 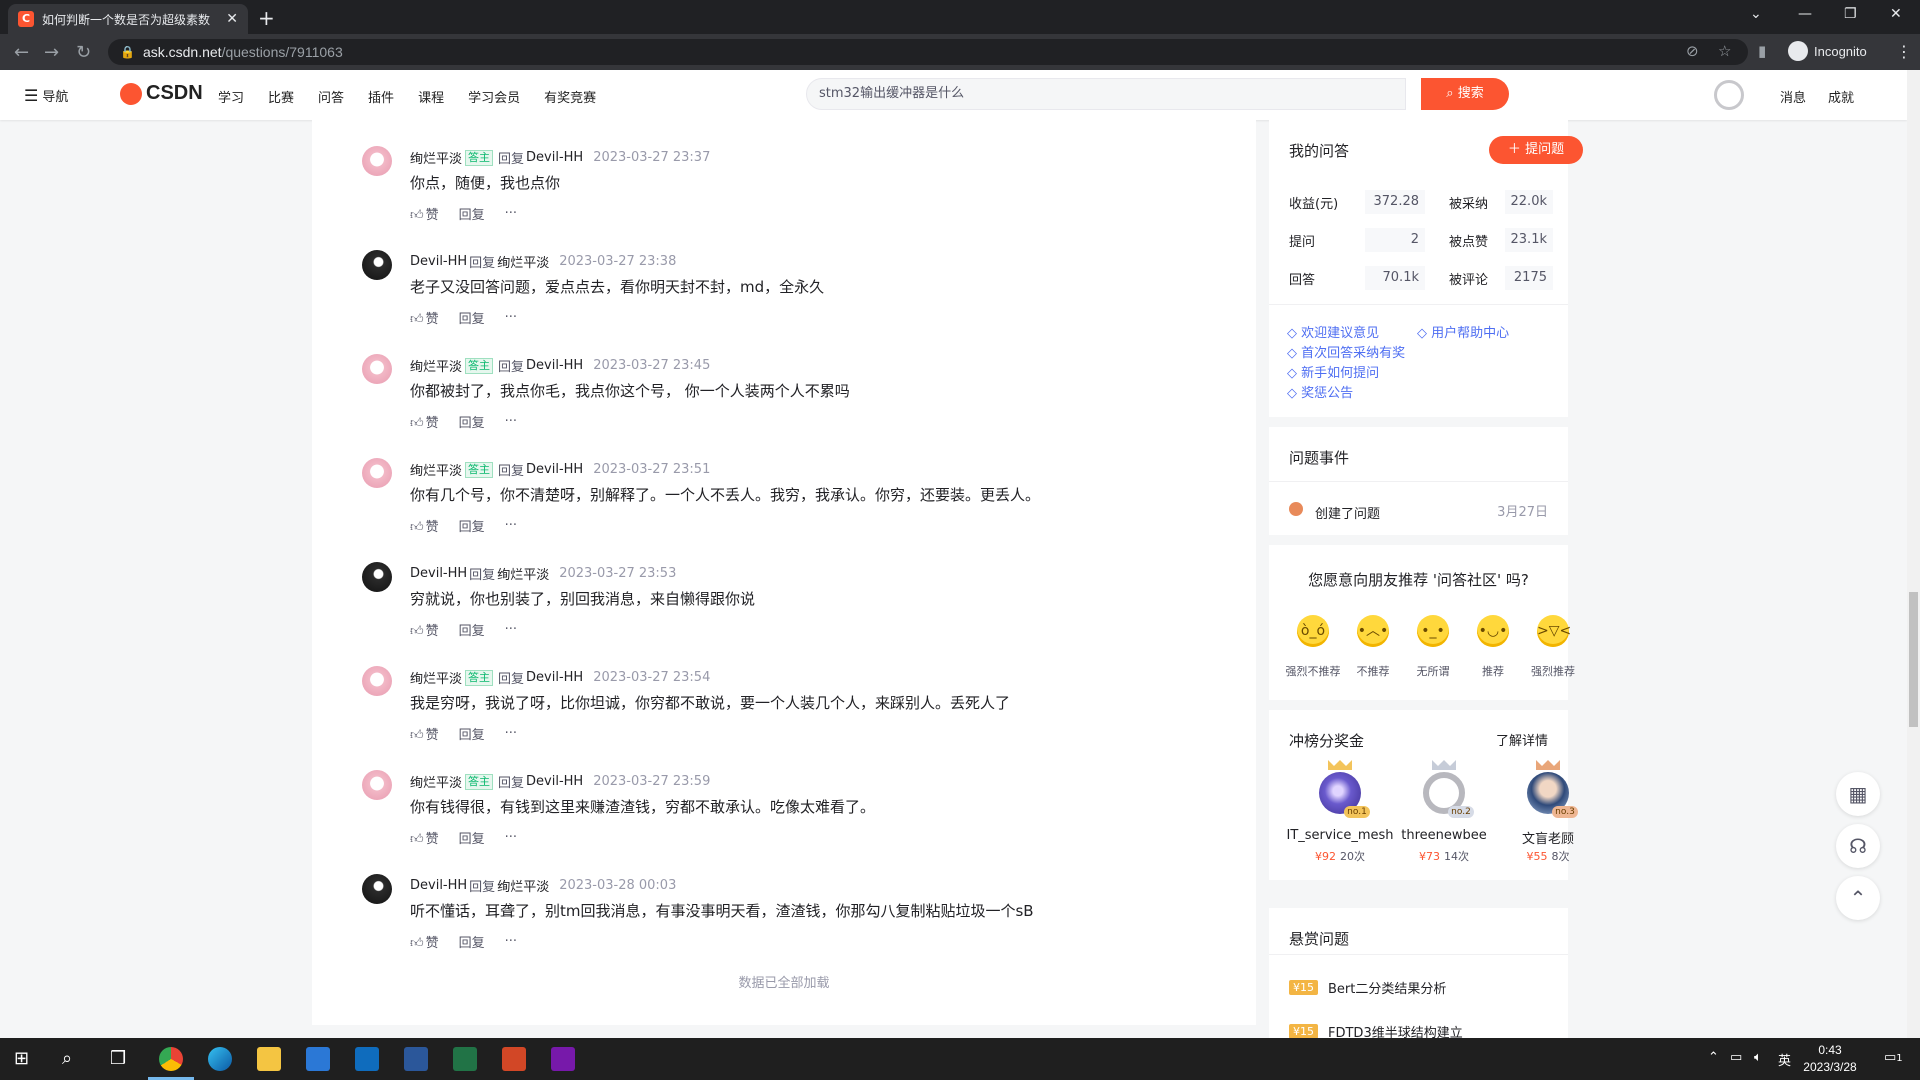 I want to click on volume-icon: 🔈︎, so click(x=1758, y=1057).